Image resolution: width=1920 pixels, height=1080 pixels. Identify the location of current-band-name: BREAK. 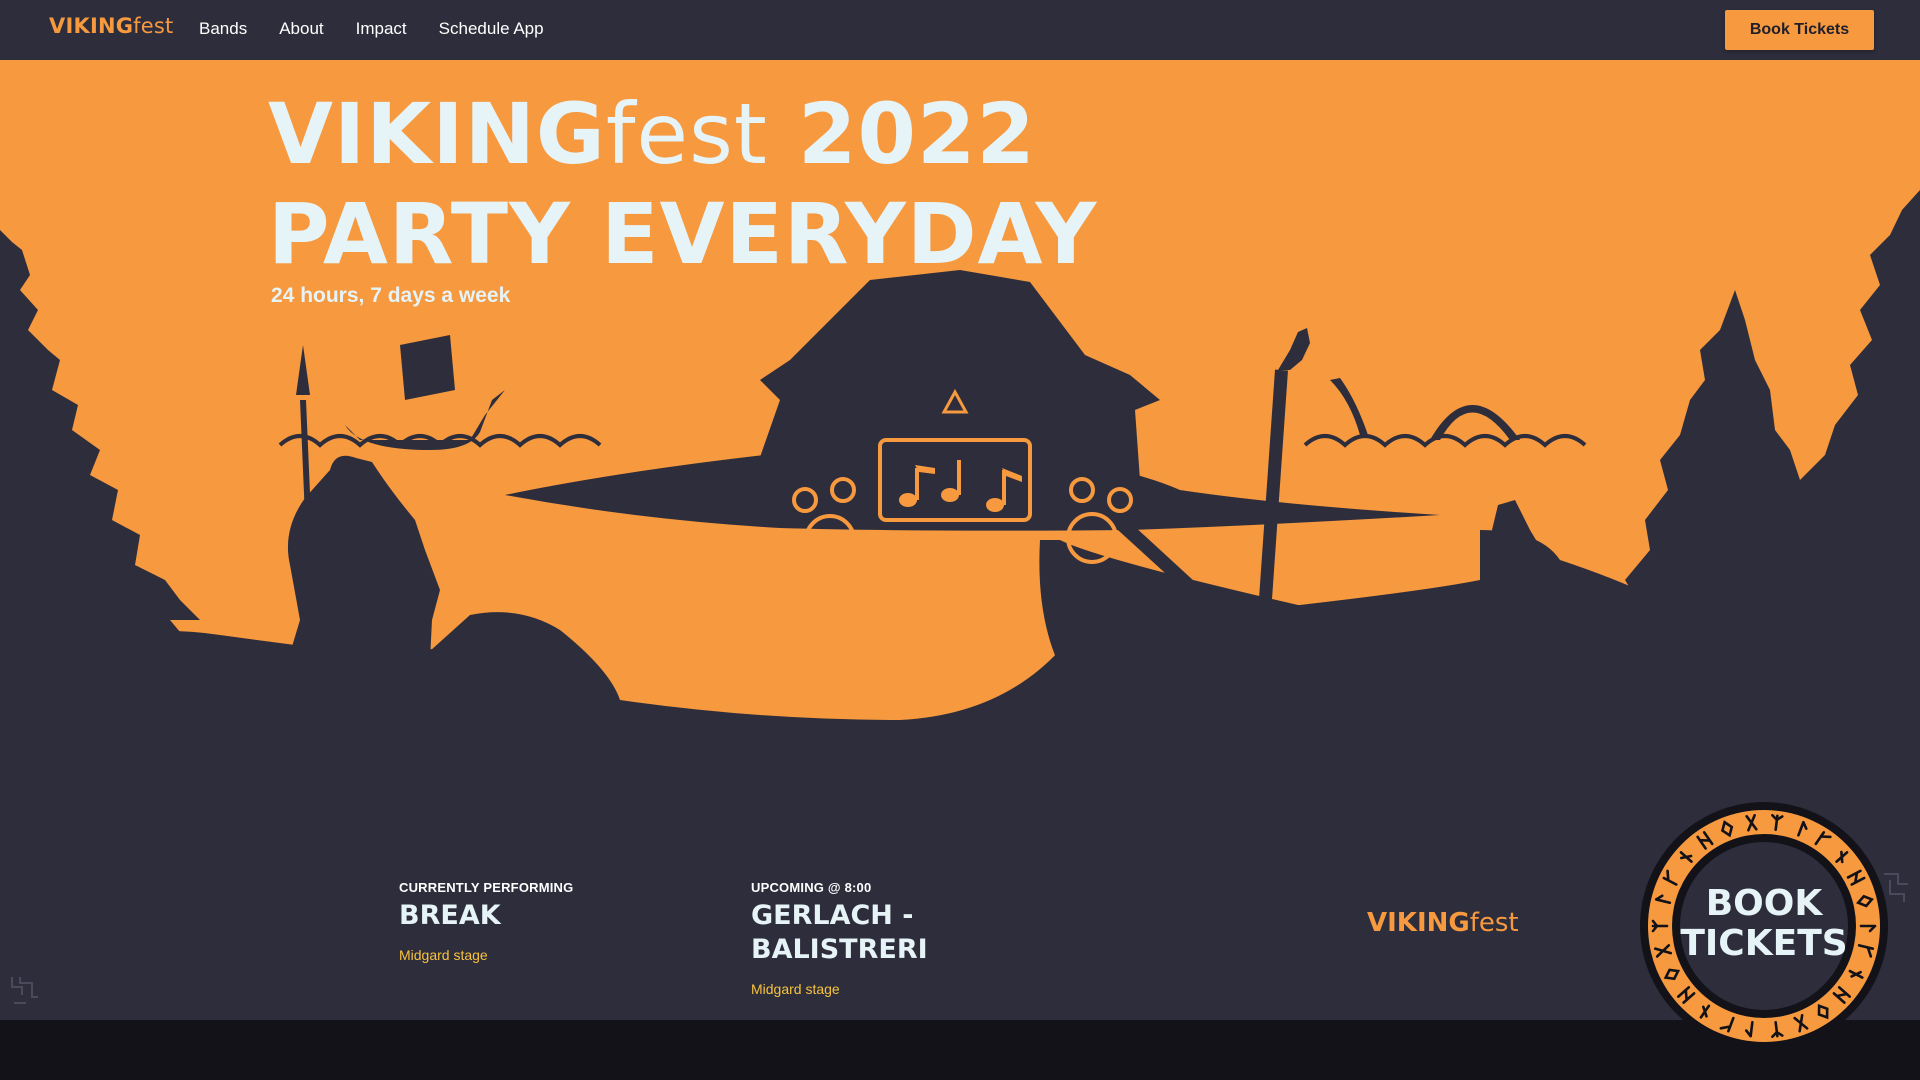
(450, 915).